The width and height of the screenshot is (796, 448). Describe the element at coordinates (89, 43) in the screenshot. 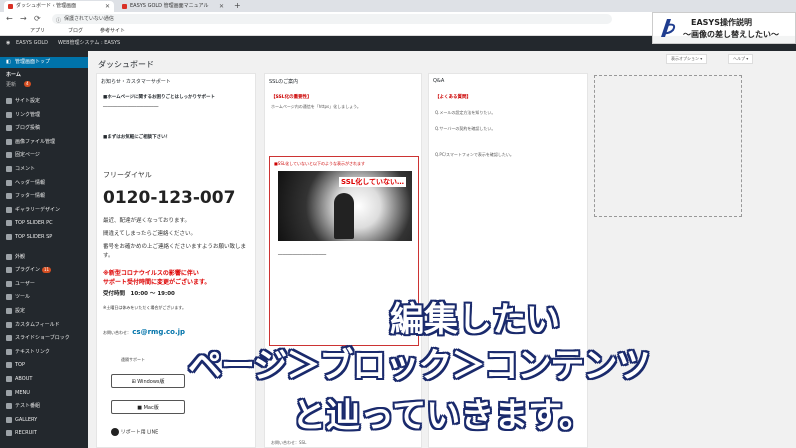

I see `admin-bar-system: WEB管理システム : EASYS` at that location.